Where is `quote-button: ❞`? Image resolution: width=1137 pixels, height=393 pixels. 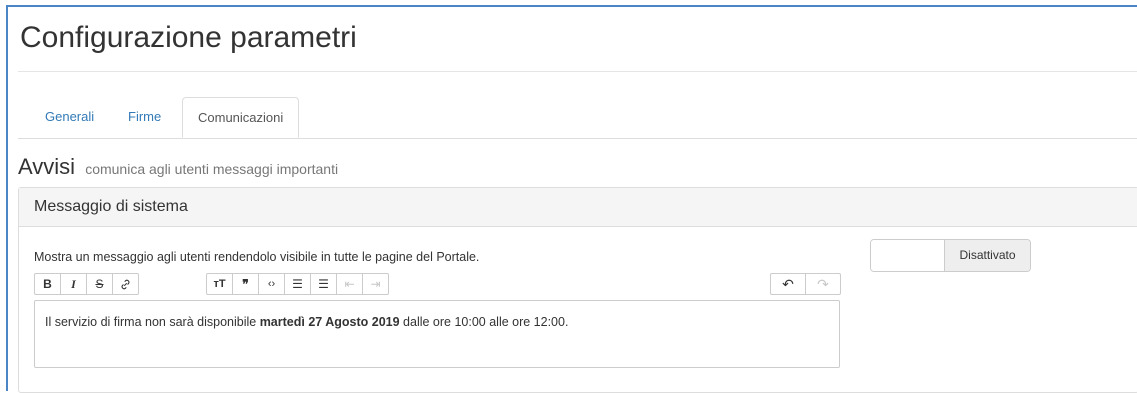 quote-button: ❞ is located at coordinates (246, 284).